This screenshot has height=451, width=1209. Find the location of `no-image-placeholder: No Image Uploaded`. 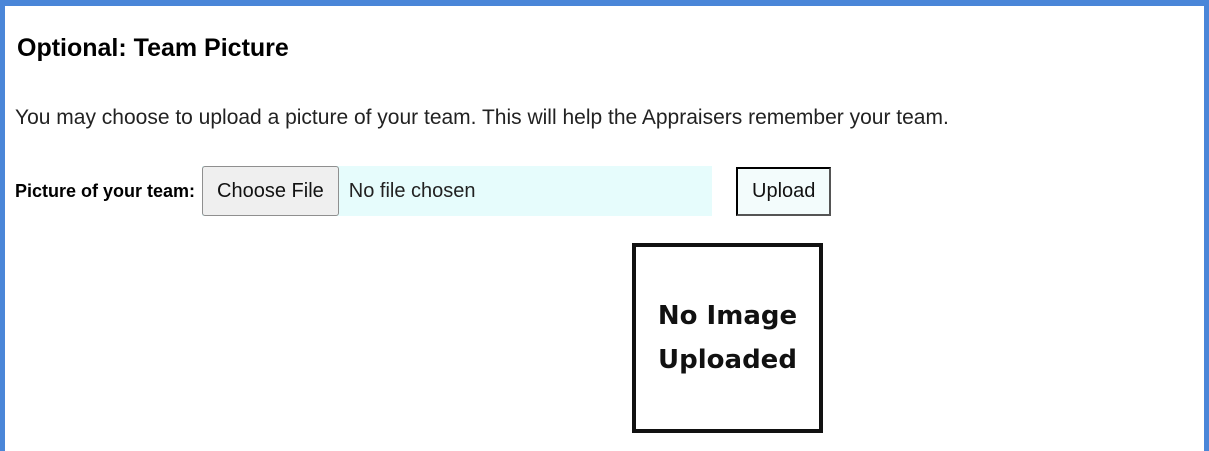

no-image-placeholder: No Image Uploaded is located at coordinates (727, 338).